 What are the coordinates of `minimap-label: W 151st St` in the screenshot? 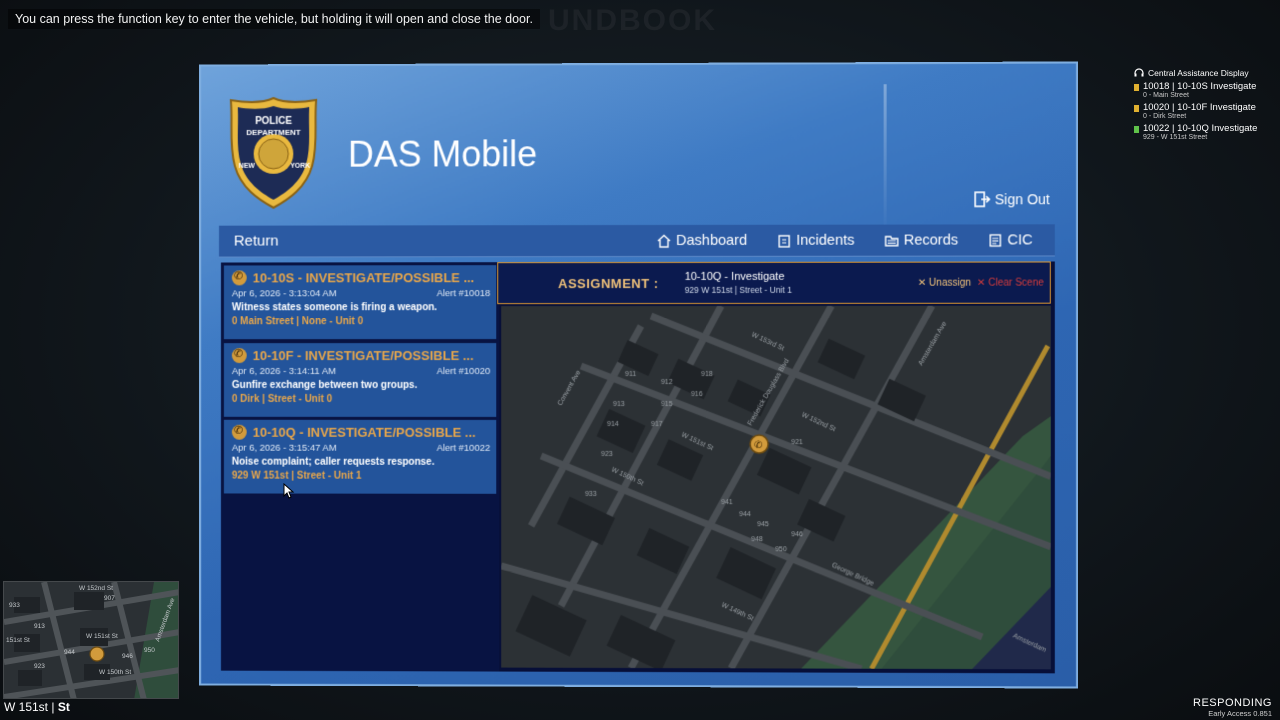 It's located at (102, 636).